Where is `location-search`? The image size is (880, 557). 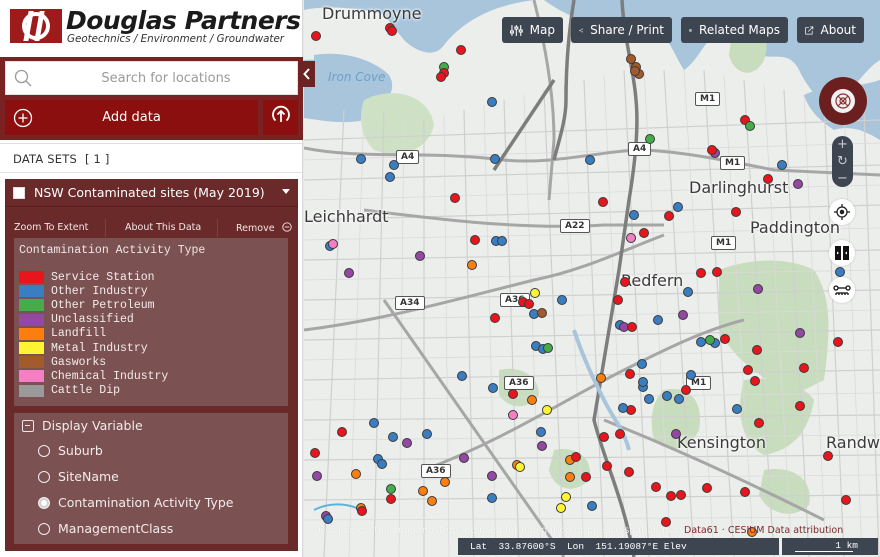 location-search is located at coordinates (151, 78).